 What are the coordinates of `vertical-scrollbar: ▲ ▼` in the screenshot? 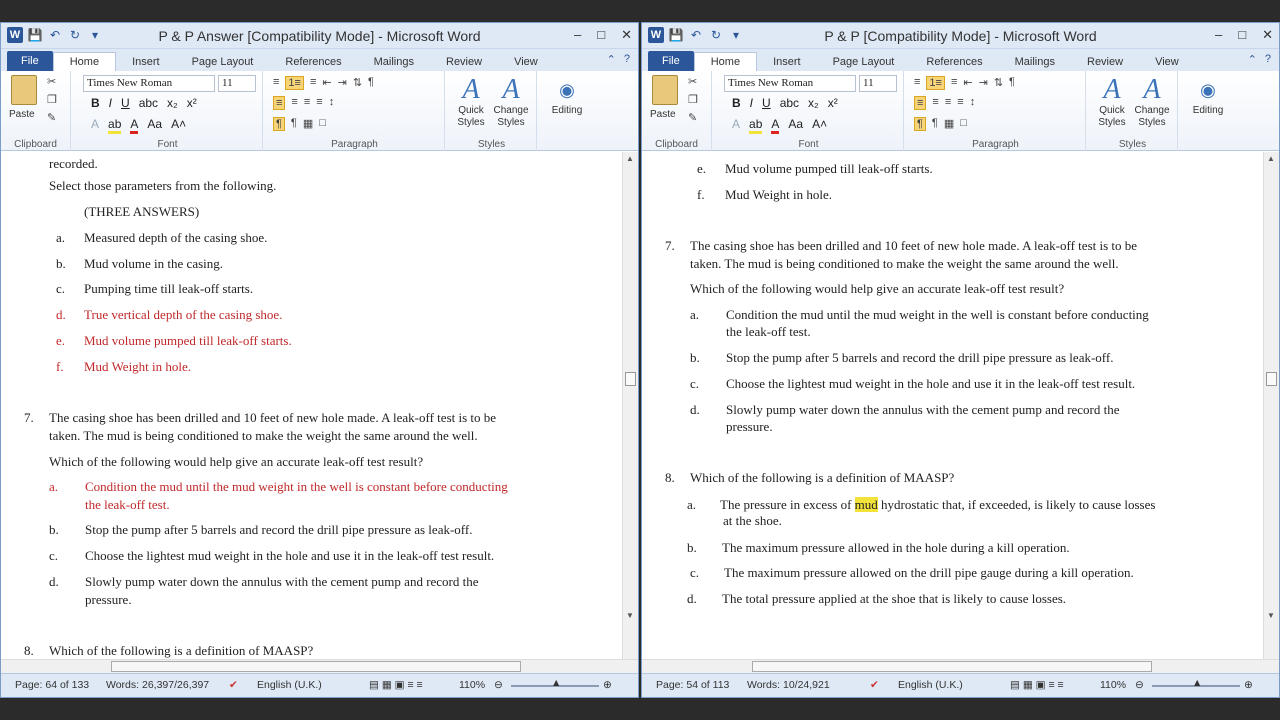 It's located at (630, 409).